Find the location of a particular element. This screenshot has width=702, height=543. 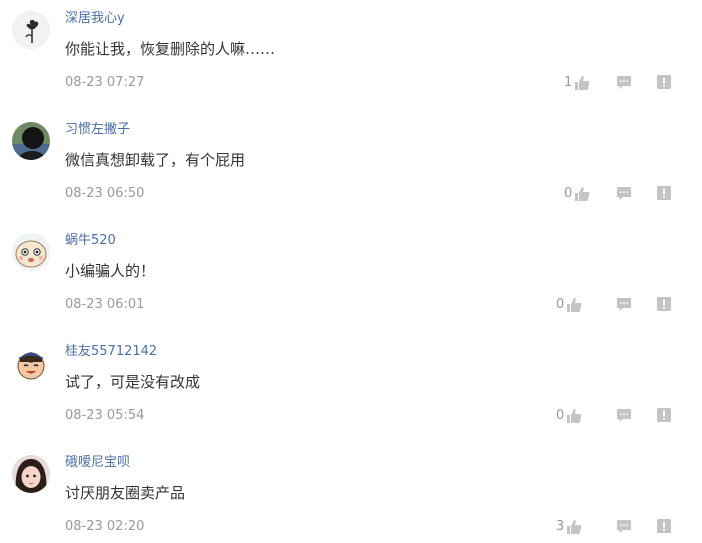

comment-username: 桂友55712142 is located at coordinates (111, 352).